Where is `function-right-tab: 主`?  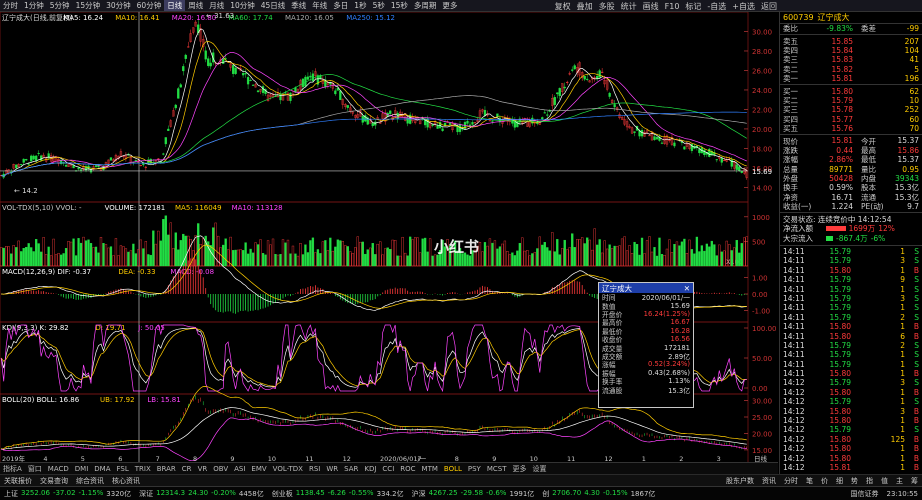 function-right-tab: 主 is located at coordinates (899, 481).